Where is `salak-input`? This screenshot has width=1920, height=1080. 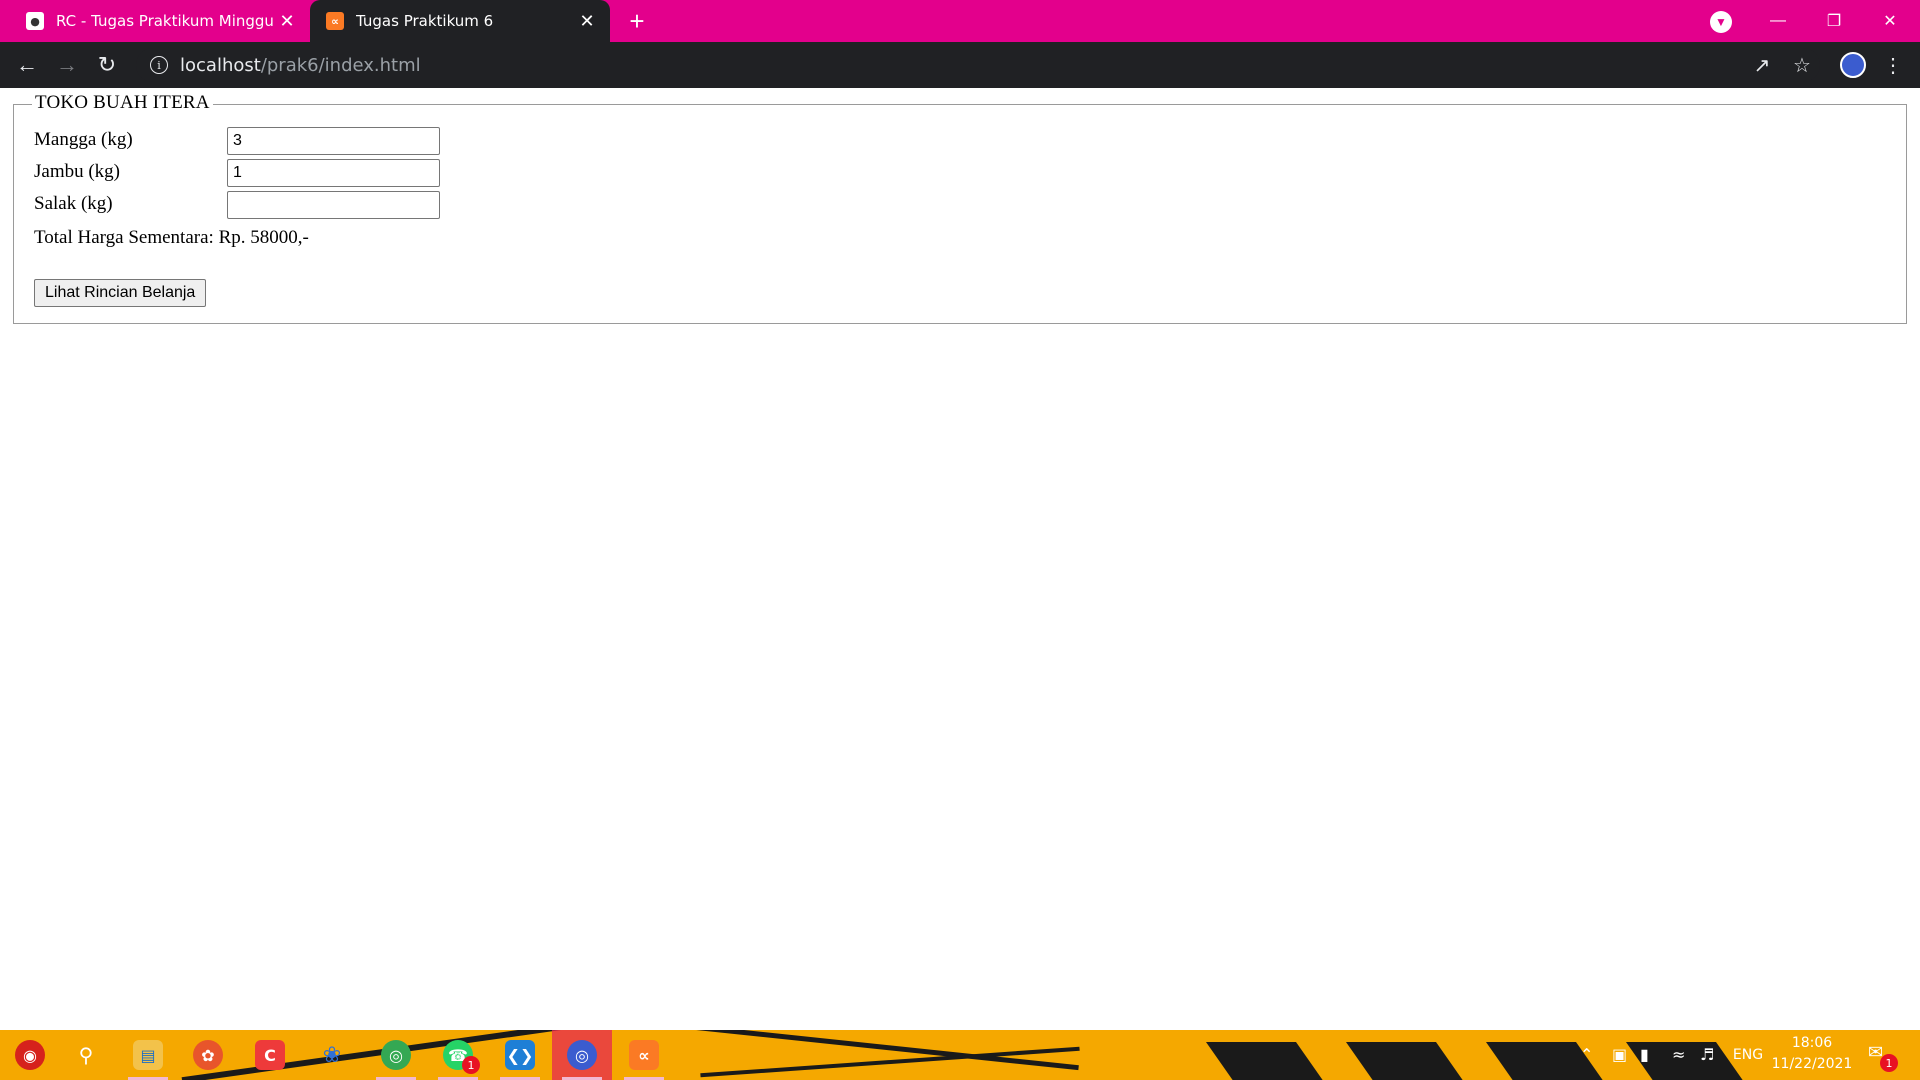 salak-input is located at coordinates (333, 205).